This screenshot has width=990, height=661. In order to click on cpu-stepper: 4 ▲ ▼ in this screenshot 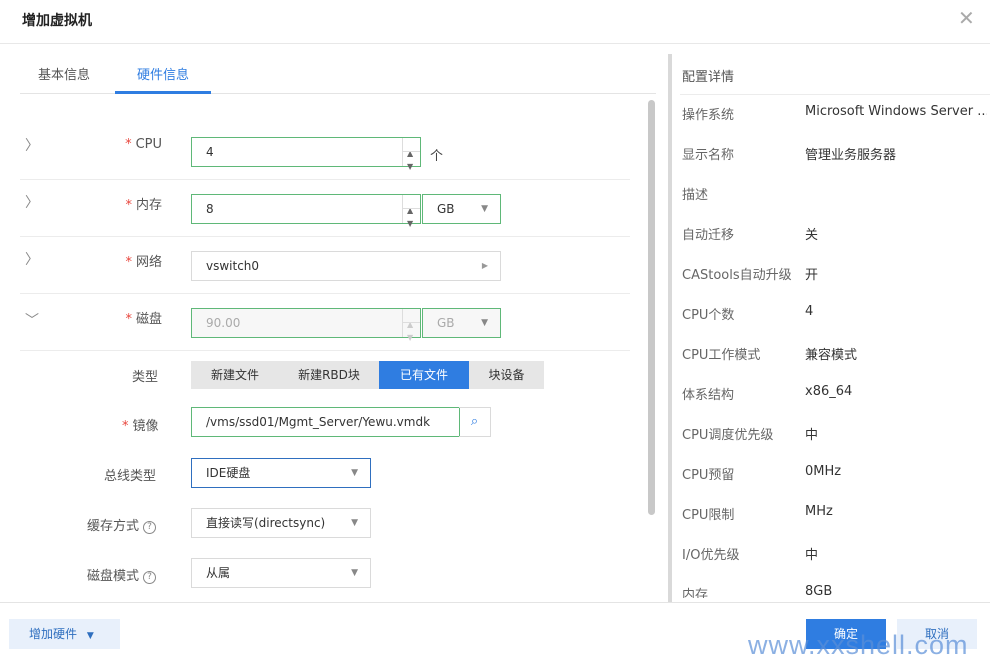, I will do `click(306, 154)`.